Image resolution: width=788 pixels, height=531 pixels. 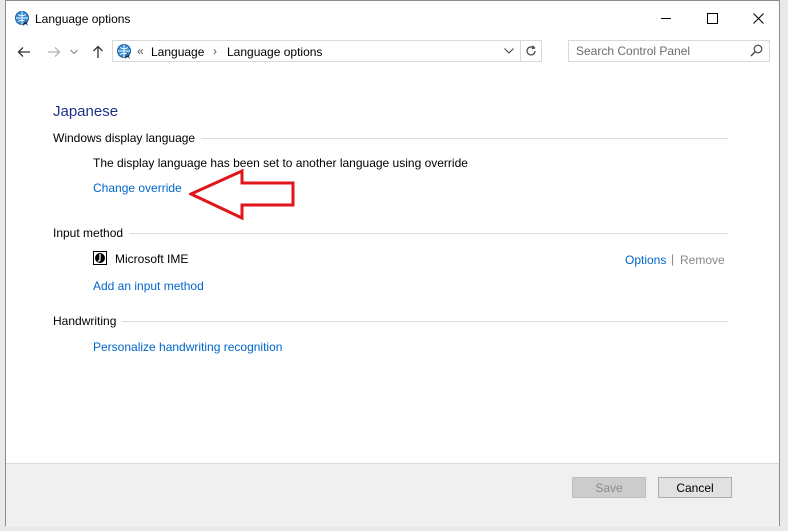 I want to click on maximize-button, so click(x=712, y=18).